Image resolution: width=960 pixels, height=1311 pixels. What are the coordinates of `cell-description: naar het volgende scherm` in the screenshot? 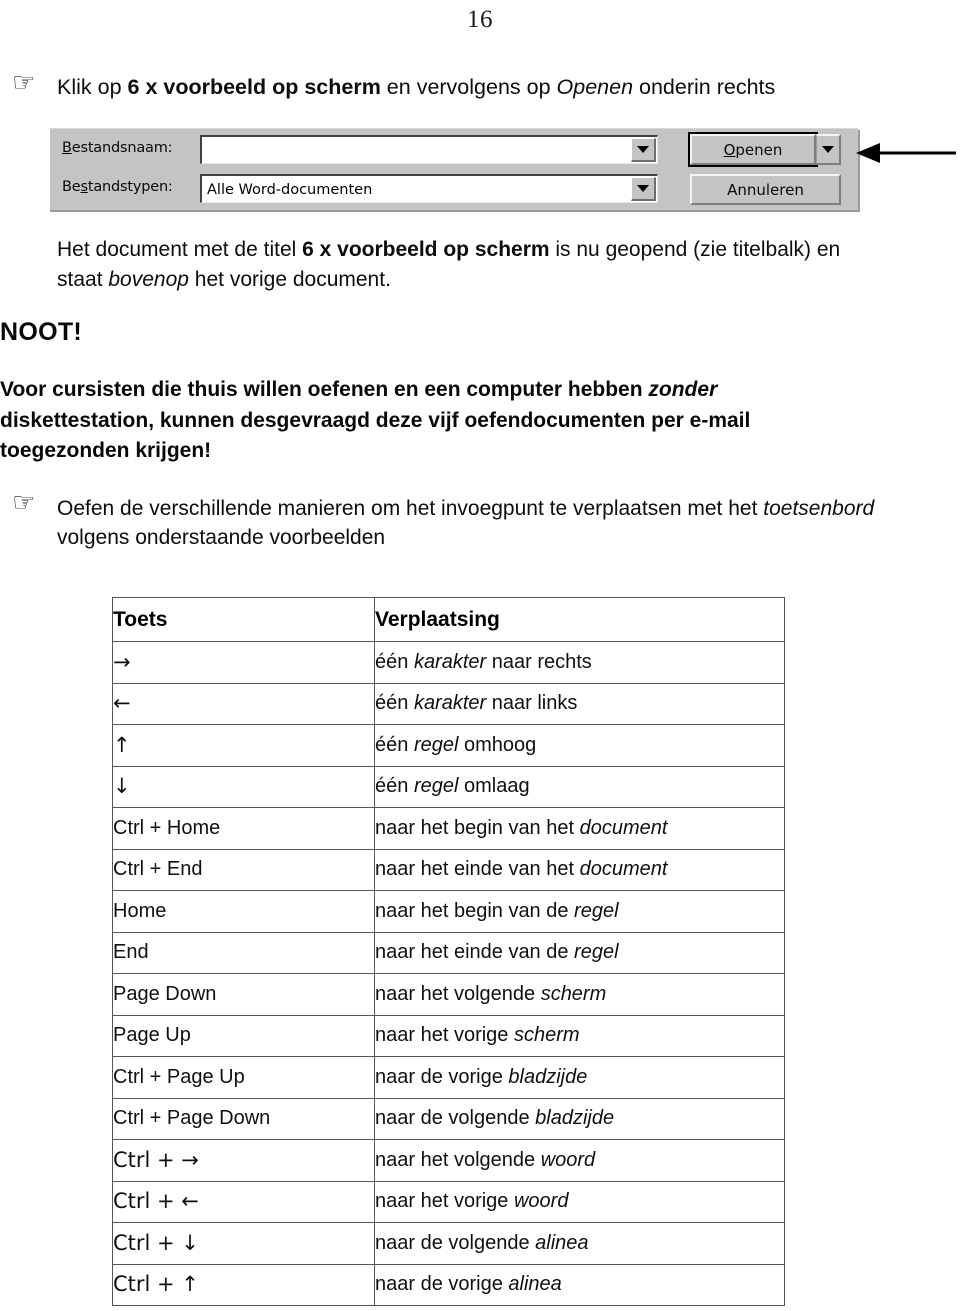 It's located at (579, 994).